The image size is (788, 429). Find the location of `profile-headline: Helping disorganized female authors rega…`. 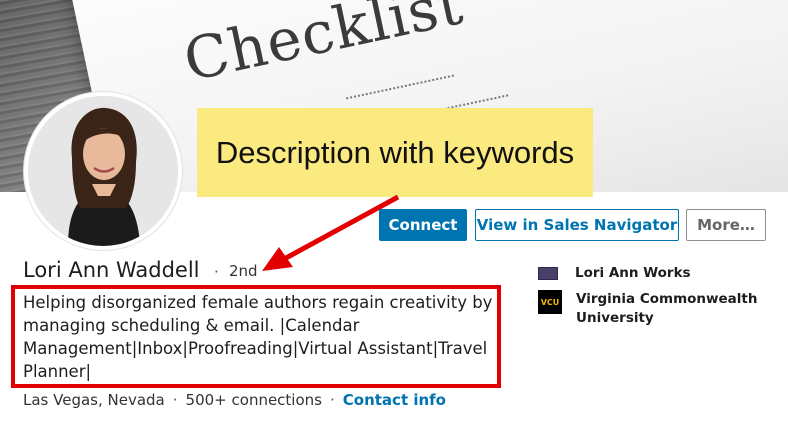

profile-headline: Helping disorganized female authors rega… is located at coordinates (258, 337).